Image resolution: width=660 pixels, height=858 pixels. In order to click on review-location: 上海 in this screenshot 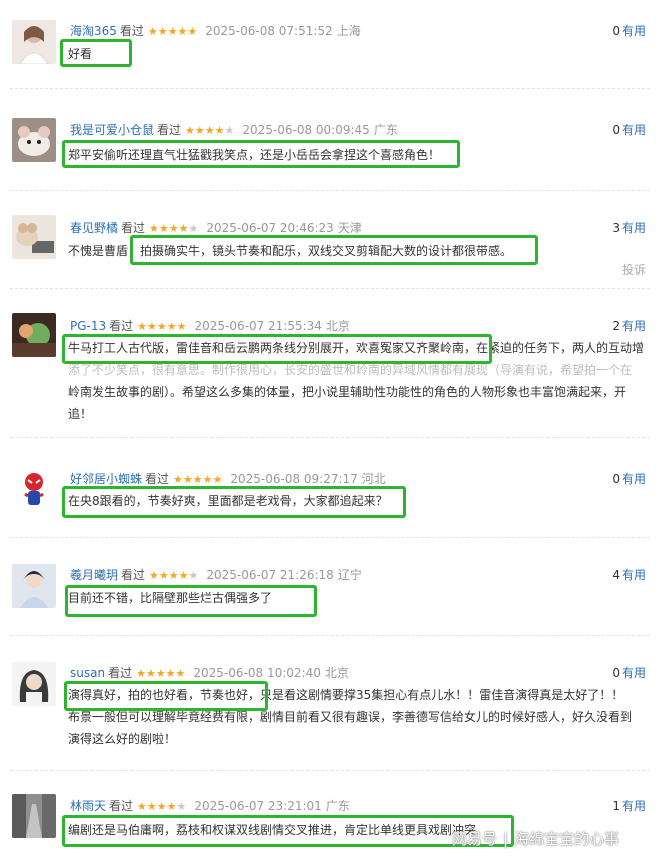, I will do `click(348, 31)`.